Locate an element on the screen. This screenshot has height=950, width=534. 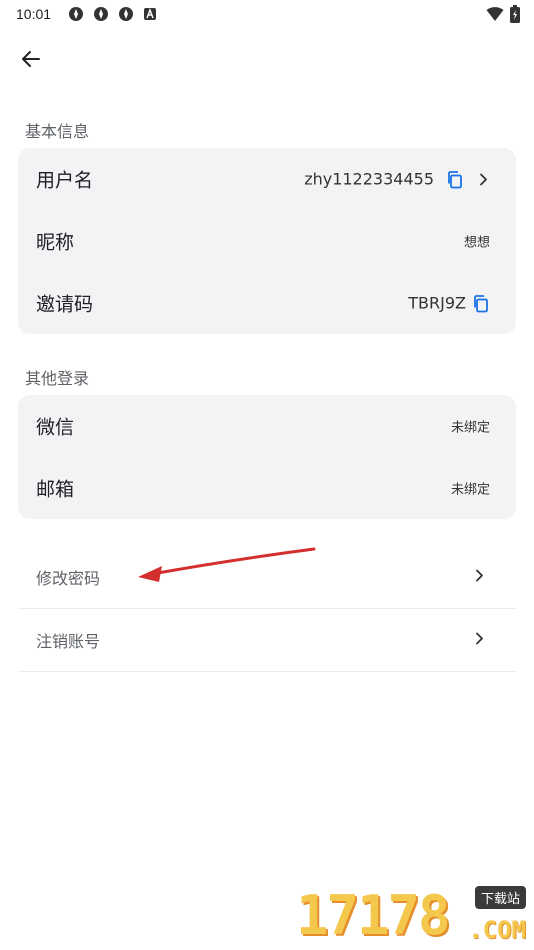
change-password-row: 修改密码 is located at coordinates (267, 577).